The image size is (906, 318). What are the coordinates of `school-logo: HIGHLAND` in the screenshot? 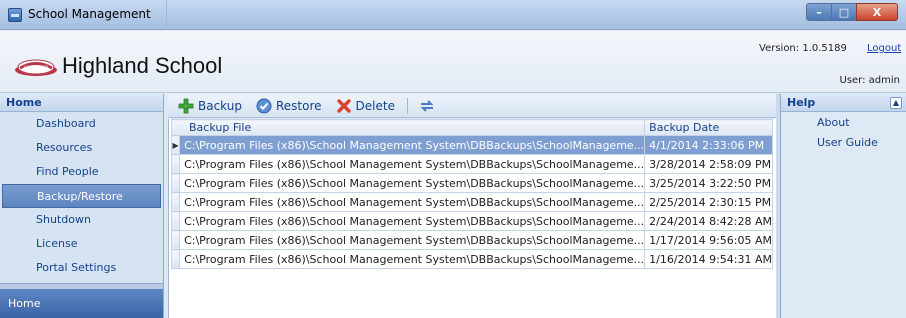 It's located at (36, 67).